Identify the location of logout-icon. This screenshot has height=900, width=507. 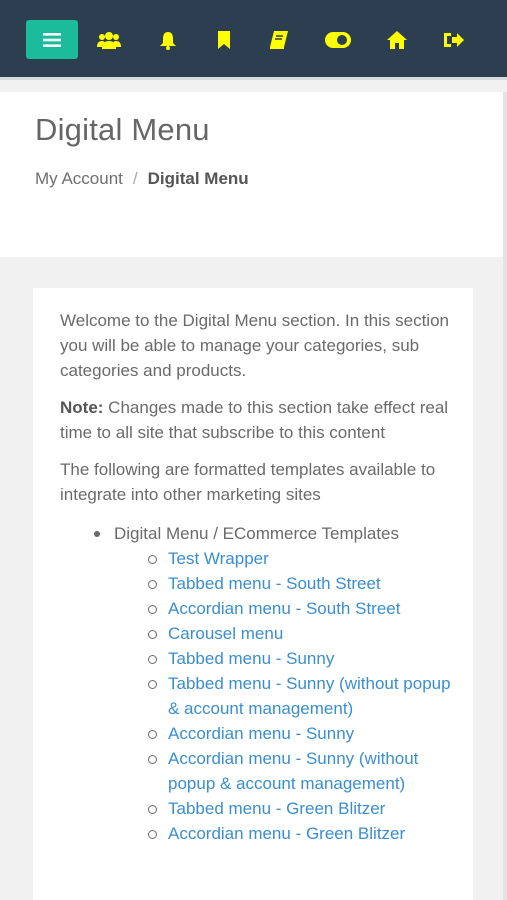
(454, 40).